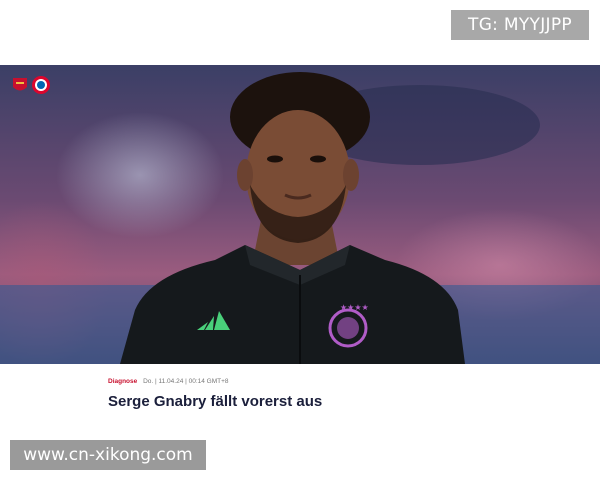 Image resolution: width=600 pixels, height=480 pixels. I want to click on article-headline: Serge Gnabry fällt vorerst aus, so click(215, 401).